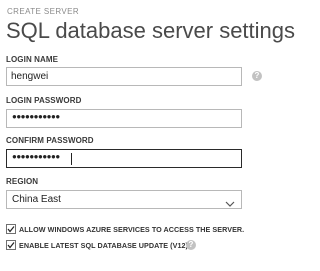 This screenshot has width=320, height=271. Describe the element at coordinates (151, 30) in the screenshot. I see `page-title: SQL database server settings` at that location.